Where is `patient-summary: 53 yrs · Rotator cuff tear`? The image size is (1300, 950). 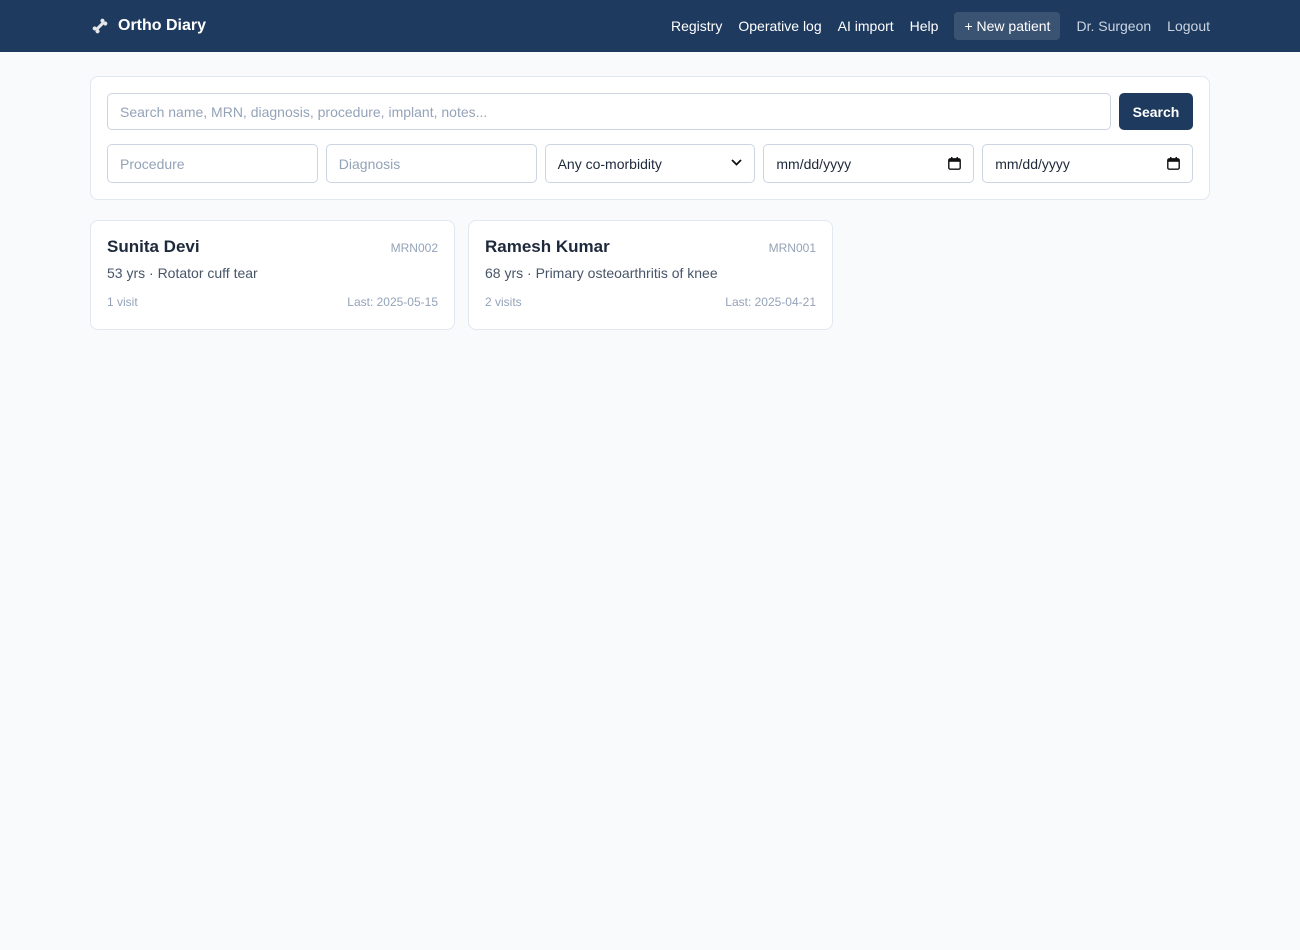 patient-summary: 53 yrs · Rotator cuff tear is located at coordinates (182, 273).